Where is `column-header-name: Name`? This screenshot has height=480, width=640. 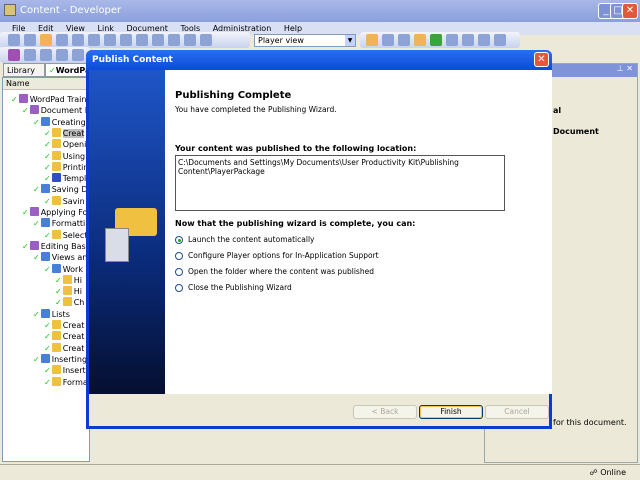 column-header-name: Name is located at coordinates (46, 84).